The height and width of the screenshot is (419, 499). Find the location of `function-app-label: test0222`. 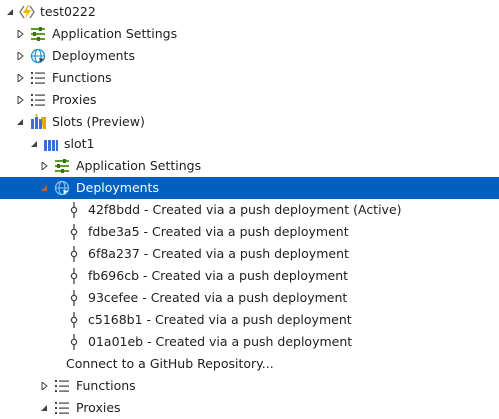

function-app-label: test0222 is located at coordinates (68, 11).